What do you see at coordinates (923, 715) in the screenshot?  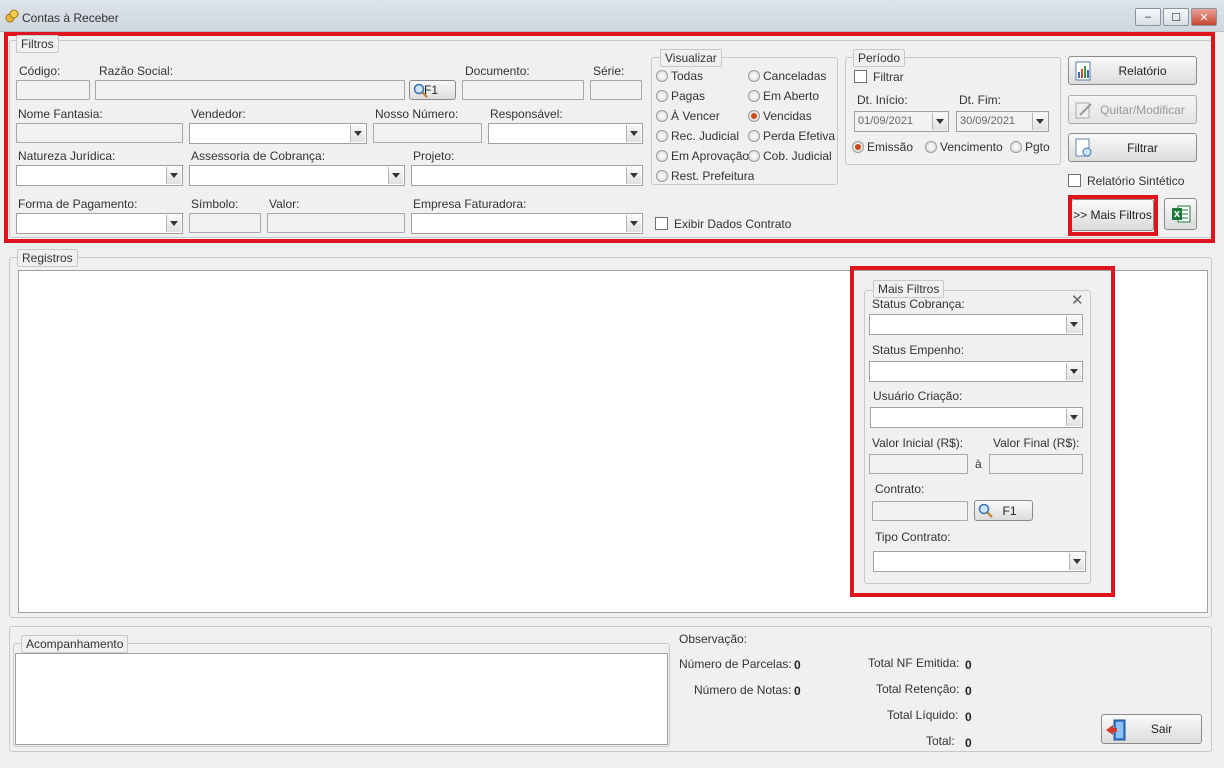 I see `total-liquido-label: Total Líquido:` at bounding box center [923, 715].